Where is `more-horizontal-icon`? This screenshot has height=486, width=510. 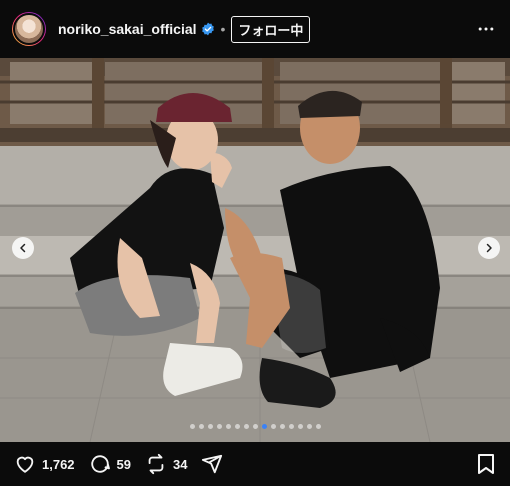 more-horizontal-icon is located at coordinates (486, 29).